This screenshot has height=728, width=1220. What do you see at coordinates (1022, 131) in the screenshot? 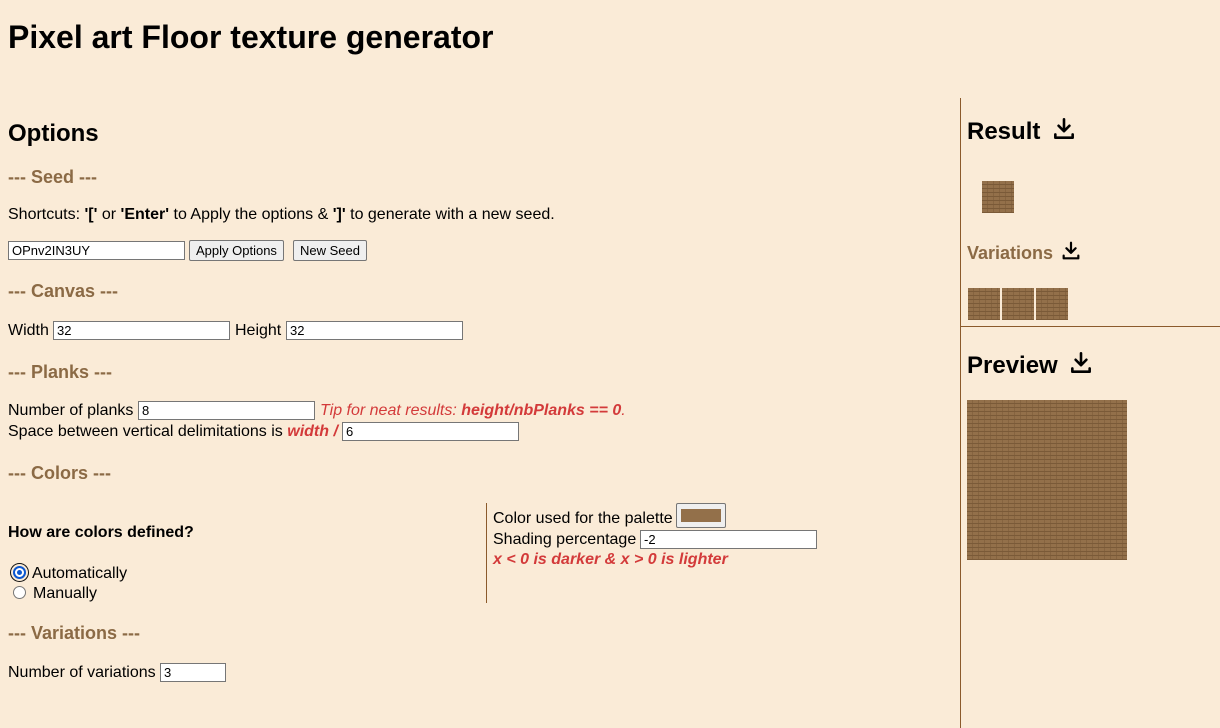
I see `result-title: Result` at bounding box center [1022, 131].